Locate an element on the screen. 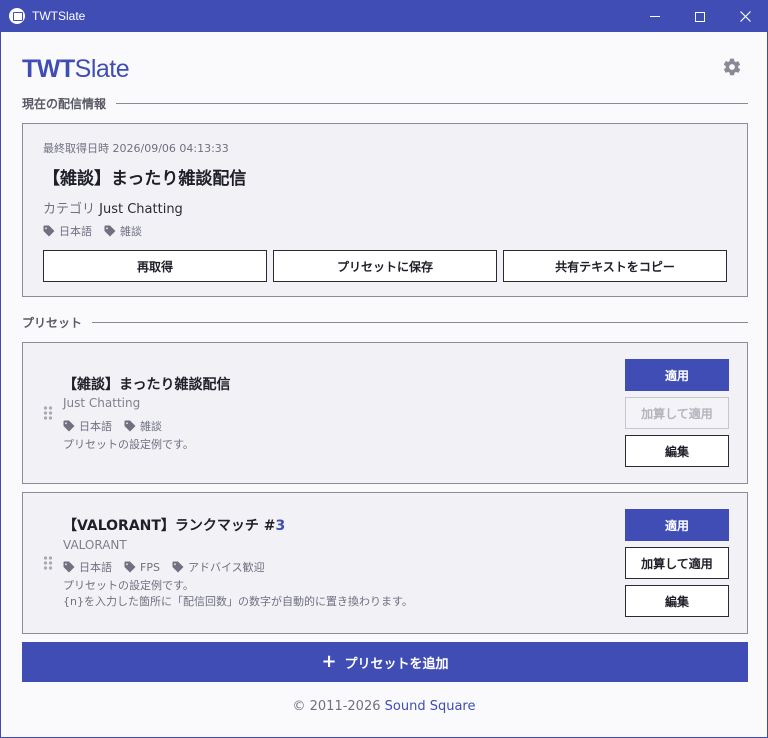 The width and height of the screenshot is (768, 738). preset-title: 【雑談】まったり雑談配信 is located at coordinates (147, 385).